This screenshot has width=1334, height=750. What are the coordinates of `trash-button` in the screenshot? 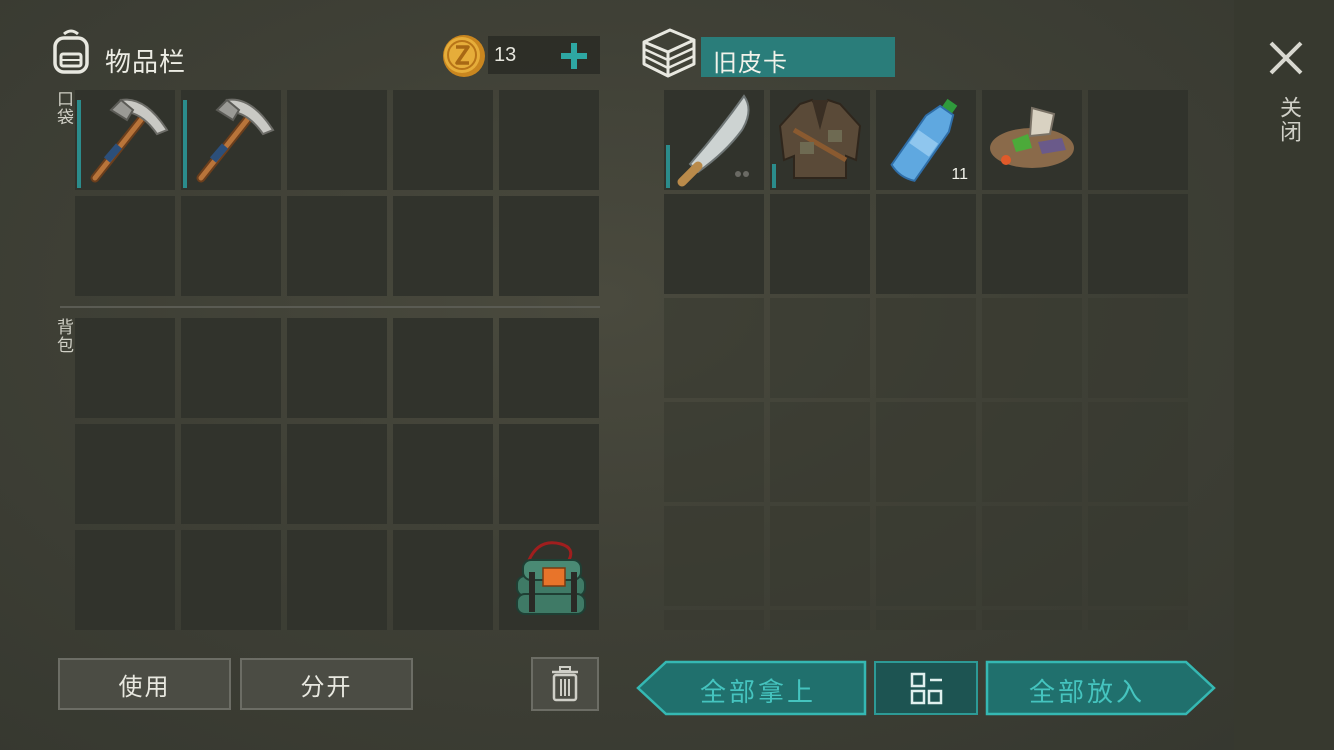 It's located at (565, 684).